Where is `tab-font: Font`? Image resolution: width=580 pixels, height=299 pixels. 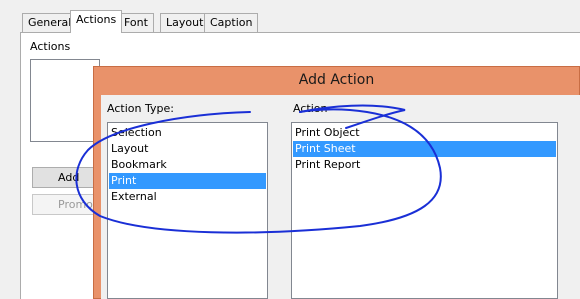
tab-font: Font is located at coordinates (136, 22).